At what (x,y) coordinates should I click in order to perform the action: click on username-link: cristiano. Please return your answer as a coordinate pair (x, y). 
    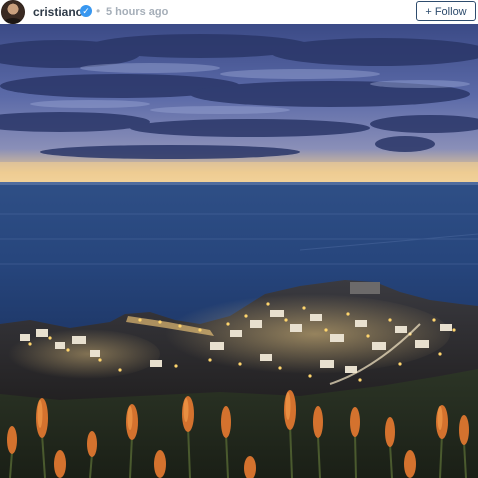
    Looking at the image, I should click on (58, 12).